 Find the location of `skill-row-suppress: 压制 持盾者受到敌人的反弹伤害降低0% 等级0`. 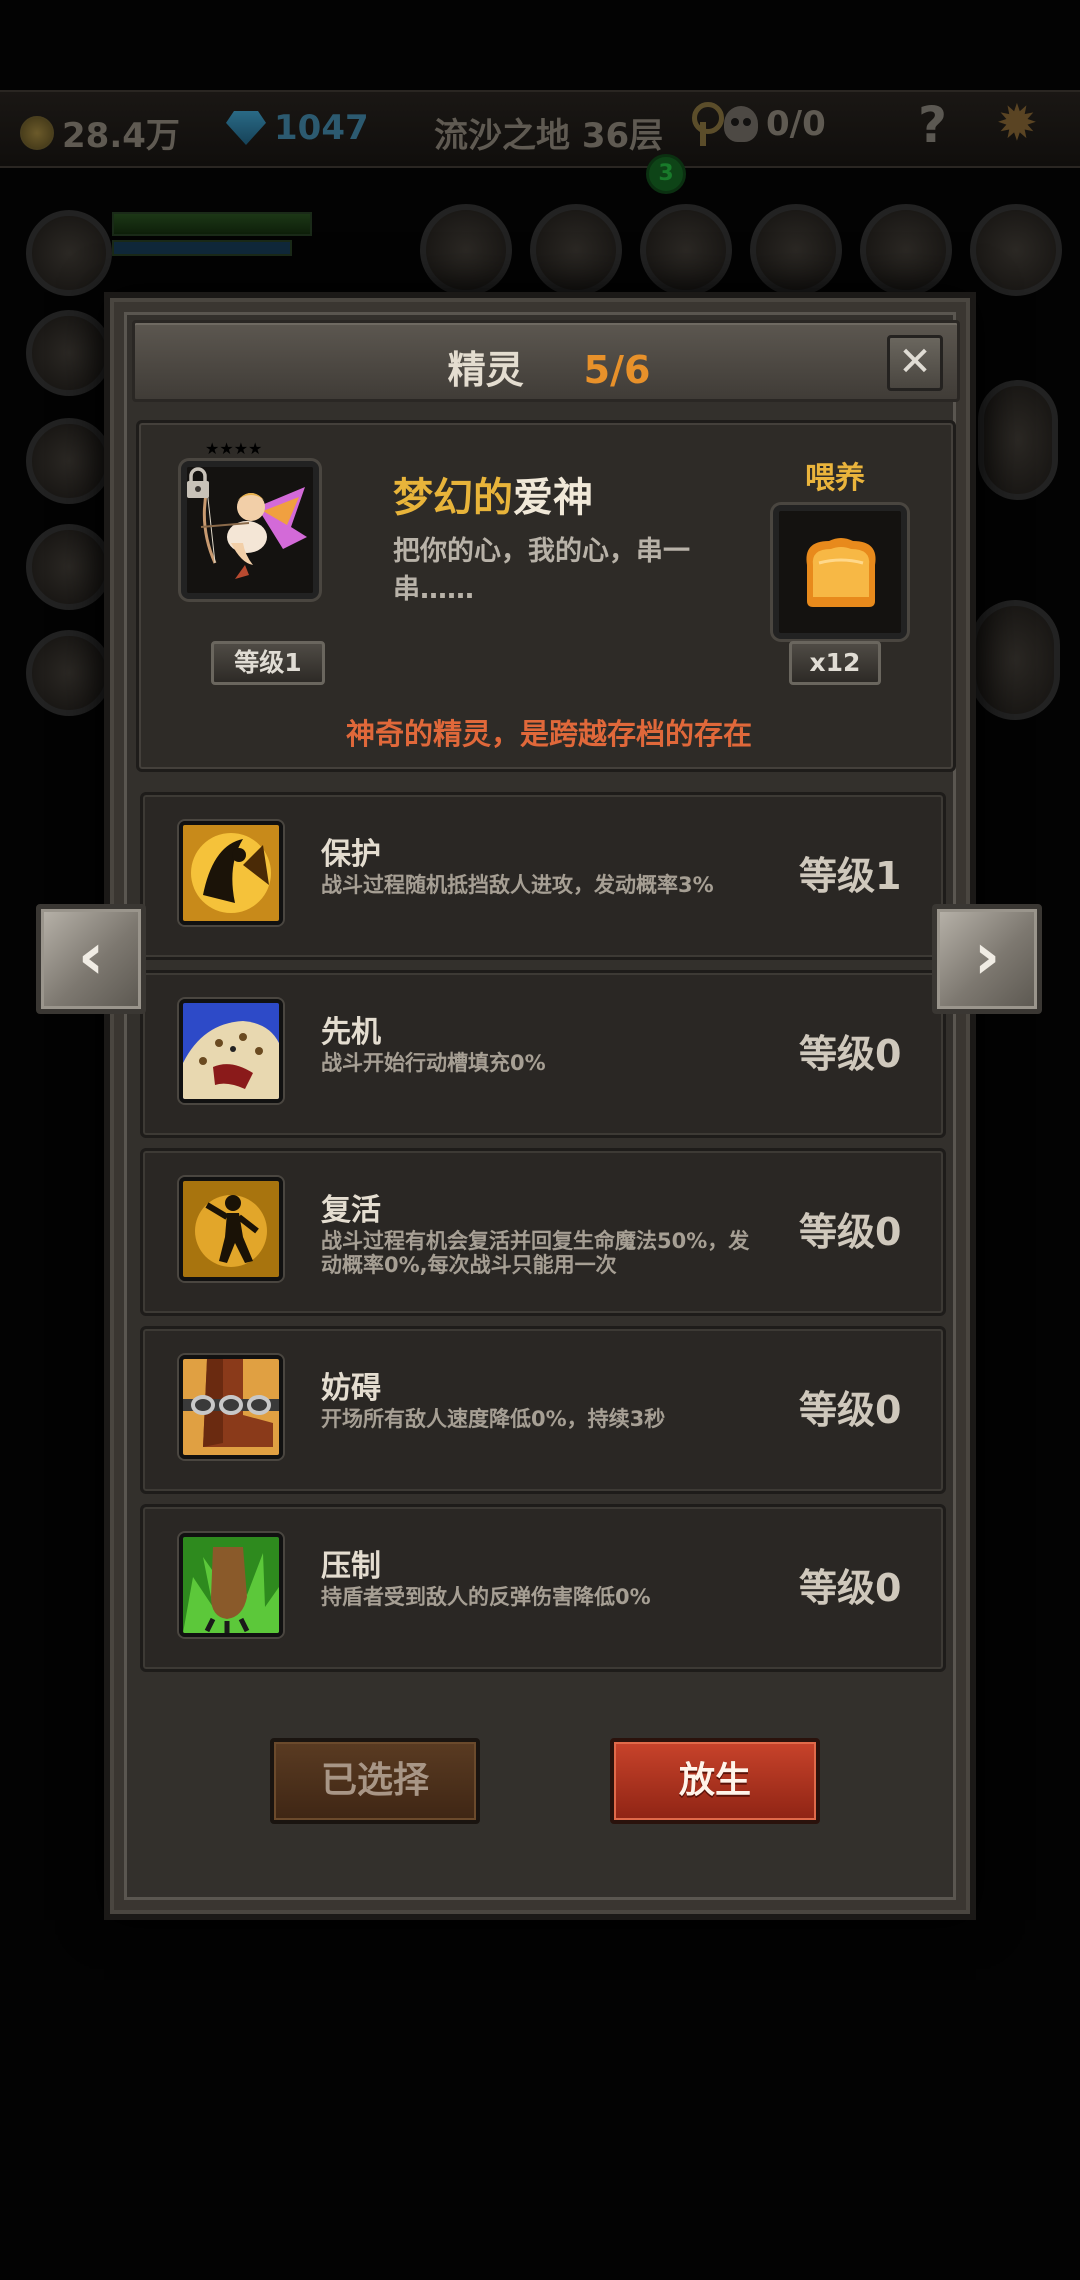

skill-row-suppress: 压制 持盾者受到敌人的反弹伤害降低0% 等级0 is located at coordinates (543, 1588).